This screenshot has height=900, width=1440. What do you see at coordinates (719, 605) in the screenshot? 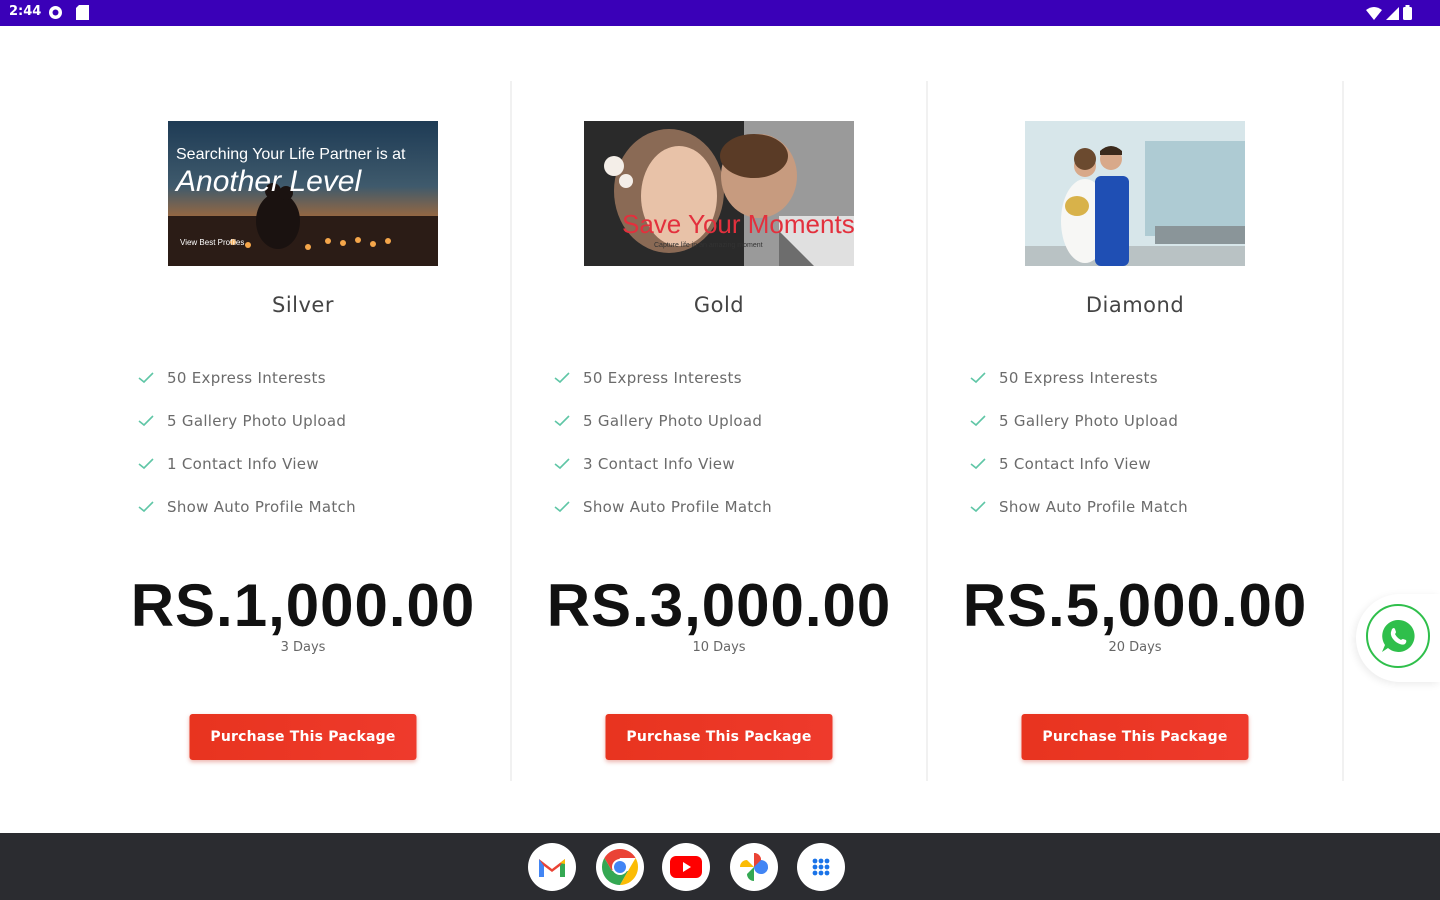
I see `package-price: RS.3,000.00` at bounding box center [719, 605].